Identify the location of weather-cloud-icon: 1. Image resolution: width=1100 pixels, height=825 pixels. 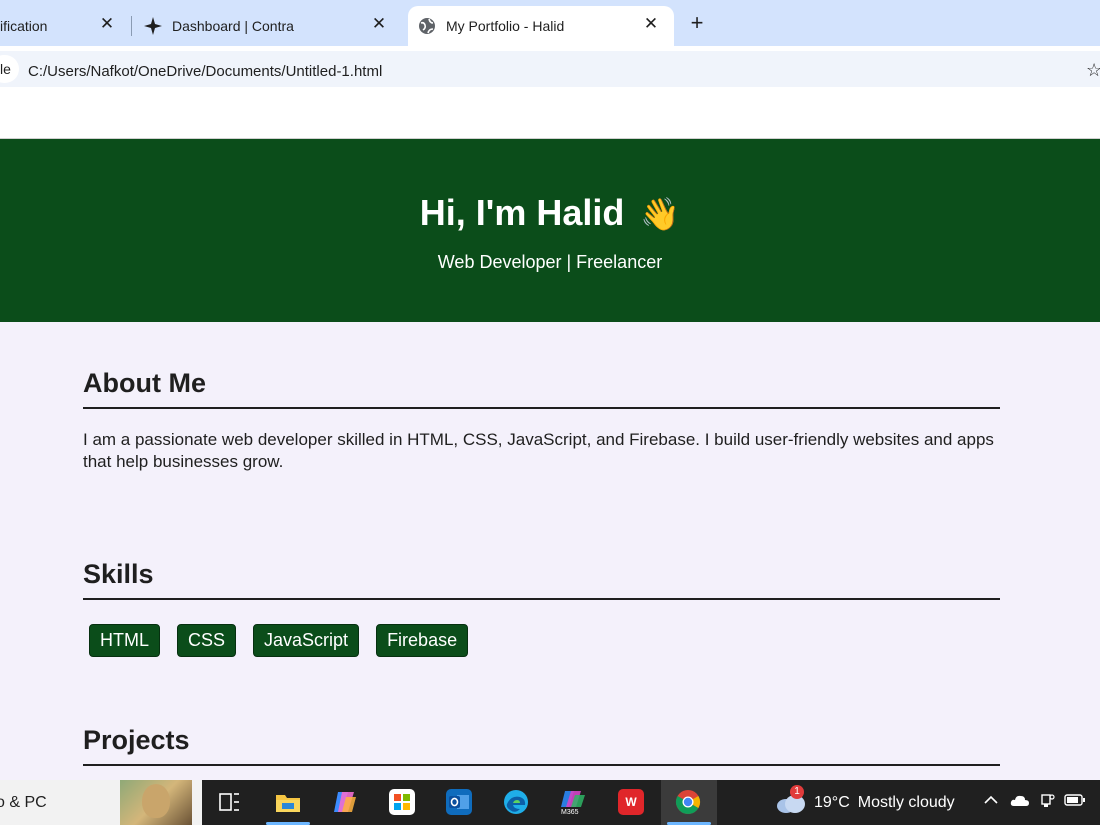
(791, 799).